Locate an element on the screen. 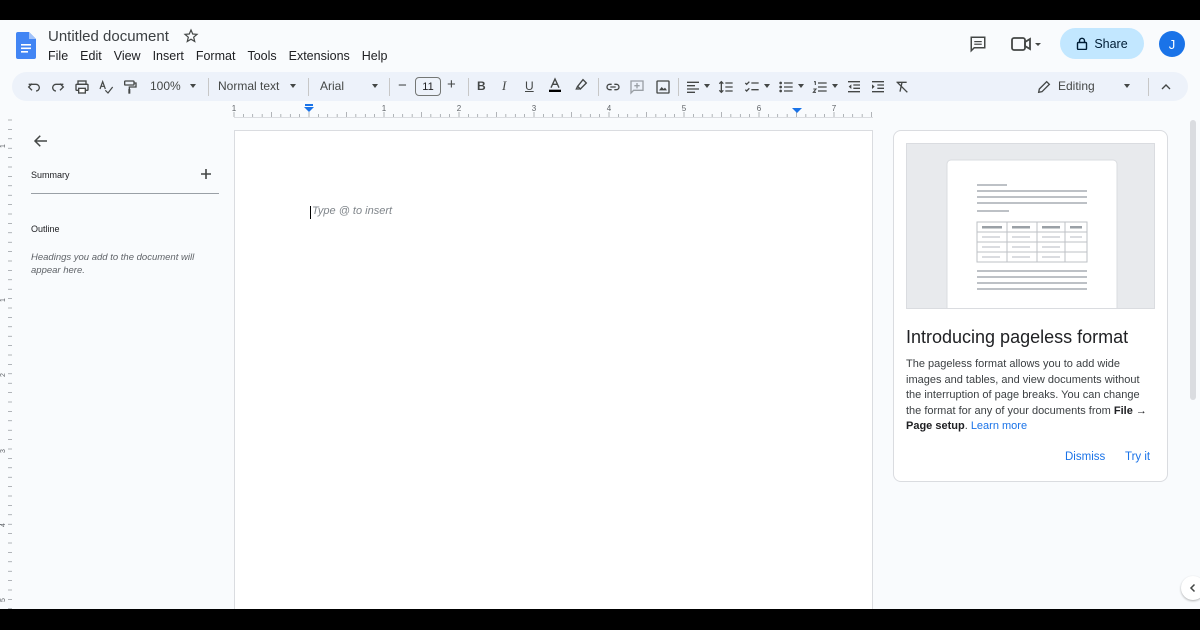 The height and width of the screenshot is (630, 1200). menu-help: Help is located at coordinates (375, 56).